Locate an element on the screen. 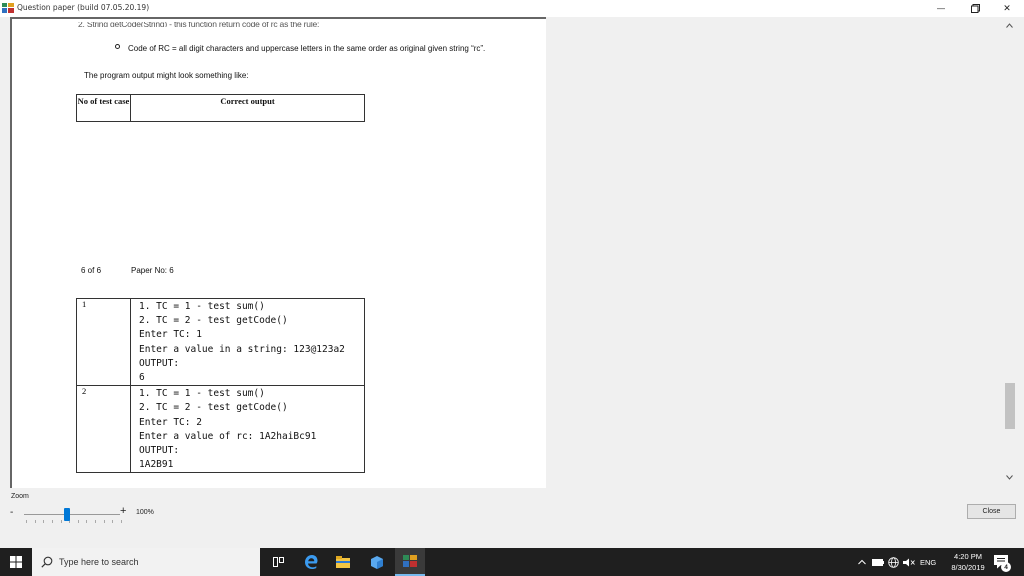  zoom-slider-thumb is located at coordinates (67, 514).